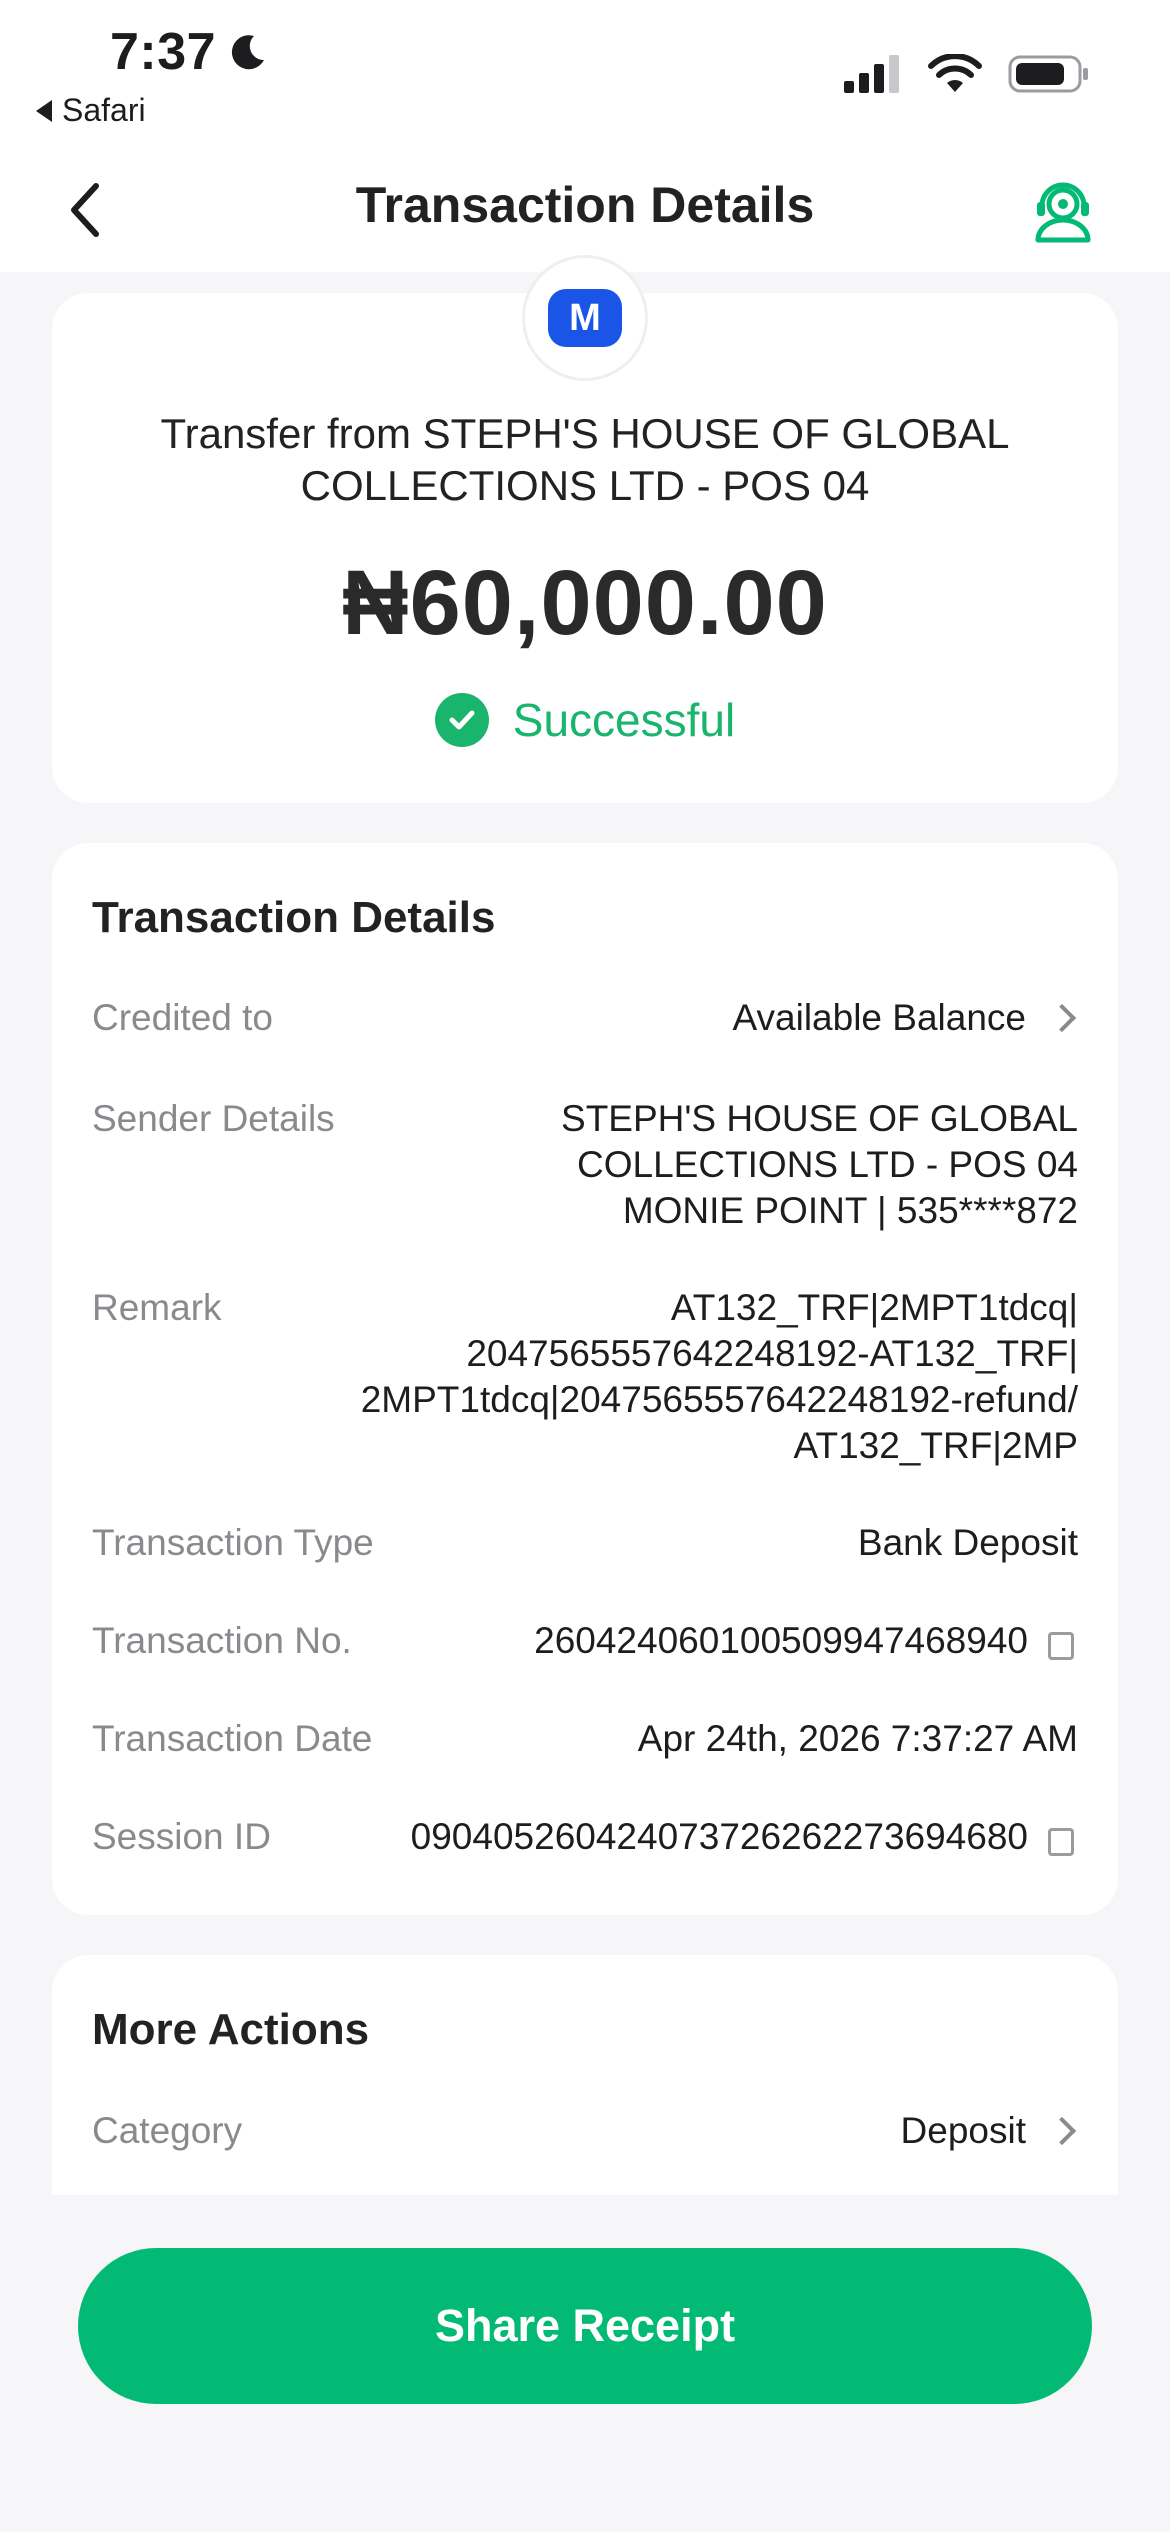  Describe the element at coordinates (233, 1542) in the screenshot. I see `row-label: Transaction Type` at that location.